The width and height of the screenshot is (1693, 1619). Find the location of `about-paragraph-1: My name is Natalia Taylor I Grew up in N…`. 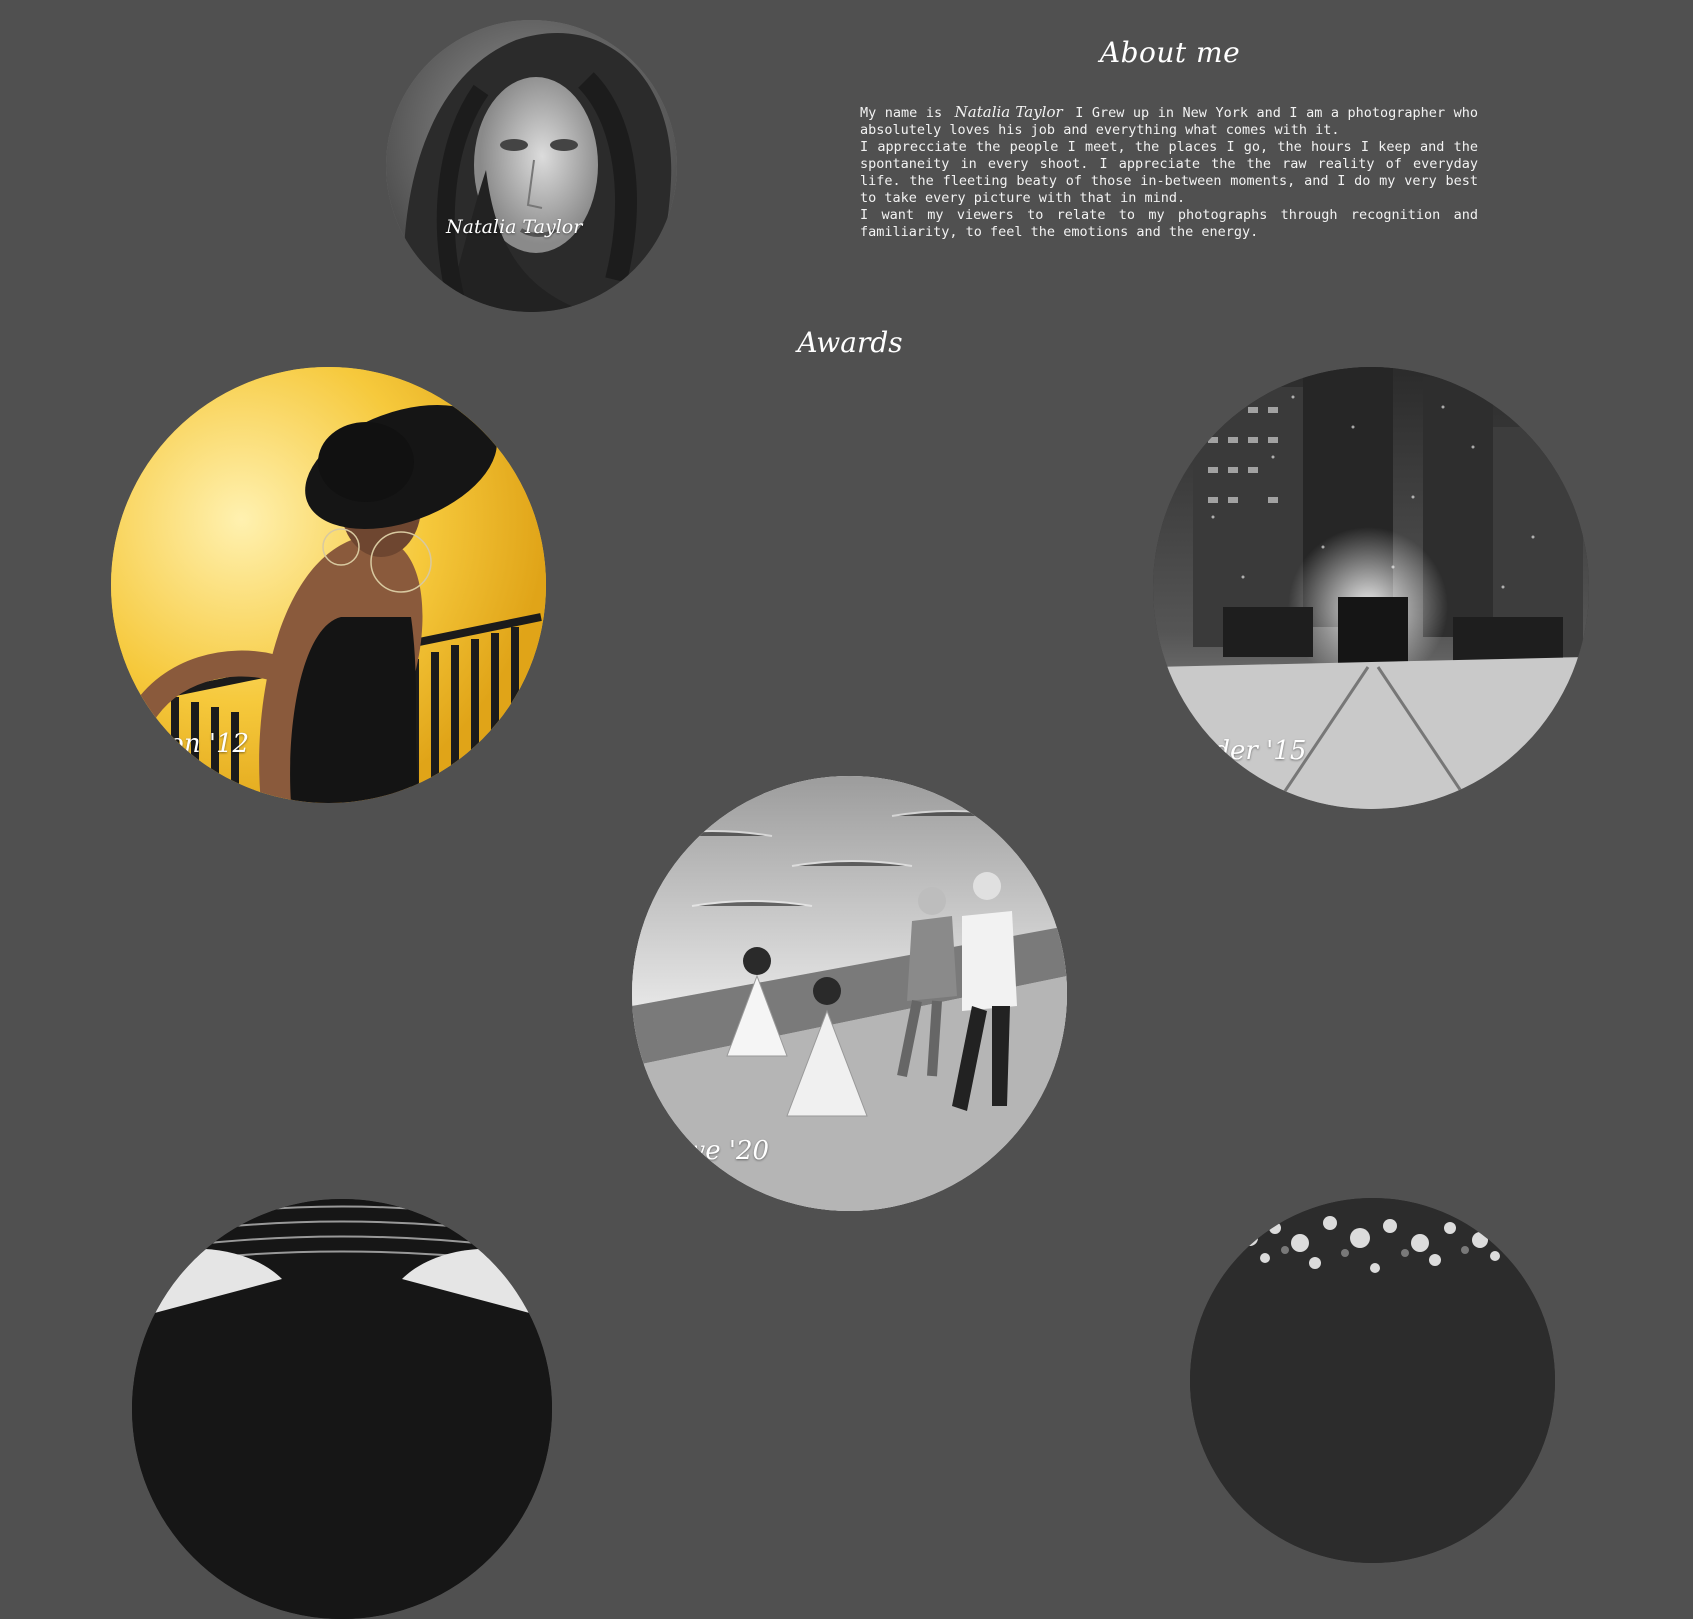

about-paragraph-1: My name is Natalia Taylor I Grew up in N… is located at coordinates (1169, 121).